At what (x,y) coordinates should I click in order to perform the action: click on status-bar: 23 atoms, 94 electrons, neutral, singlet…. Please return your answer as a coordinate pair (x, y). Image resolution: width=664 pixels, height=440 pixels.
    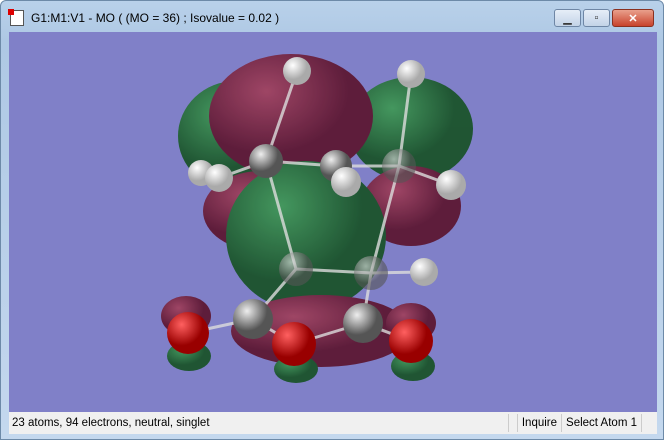
    Looking at the image, I should click on (333, 423).